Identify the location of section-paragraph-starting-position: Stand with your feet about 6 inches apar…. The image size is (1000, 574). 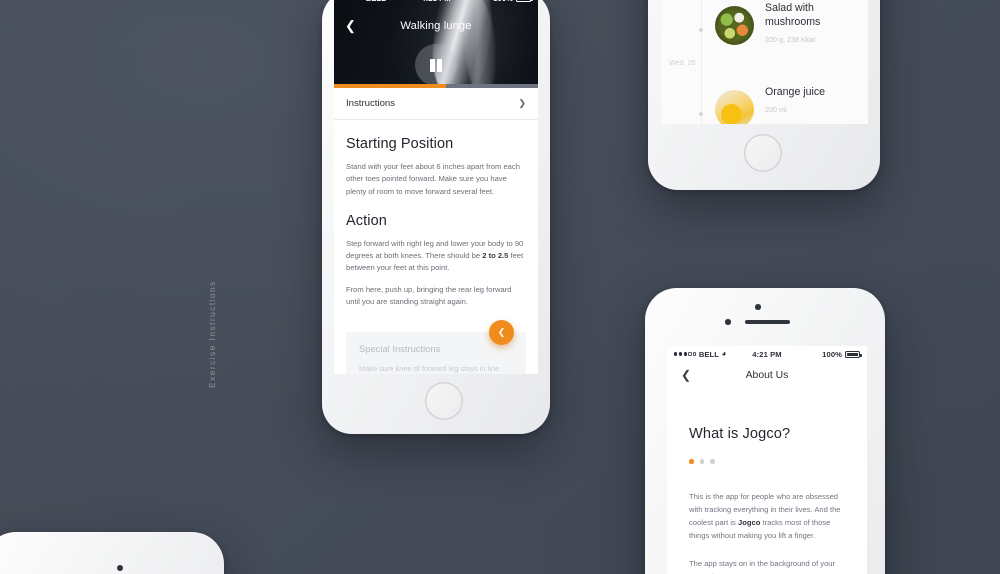
(433, 179).